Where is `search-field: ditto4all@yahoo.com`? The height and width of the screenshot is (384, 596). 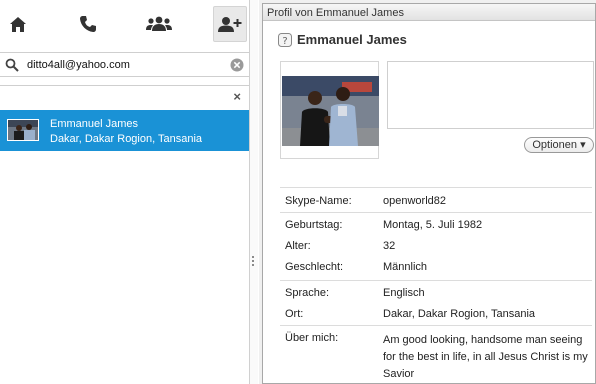
search-field: ditto4all@yahoo.com is located at coordinates (124, 64).